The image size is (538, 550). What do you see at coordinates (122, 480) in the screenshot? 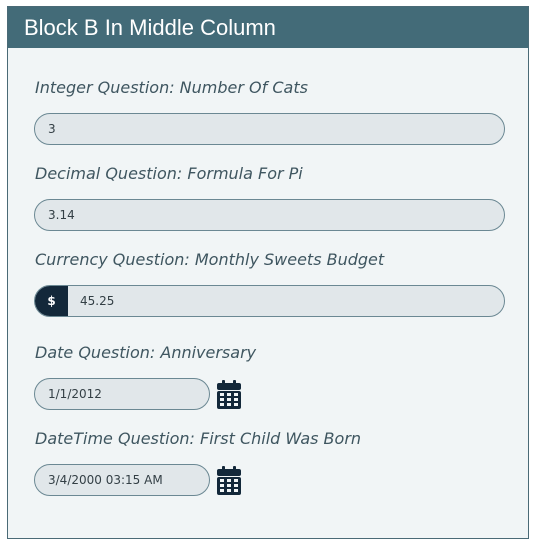
I see `datetime-input: 3/4/2000 03:15 AM` at bounding box center [122, 480].